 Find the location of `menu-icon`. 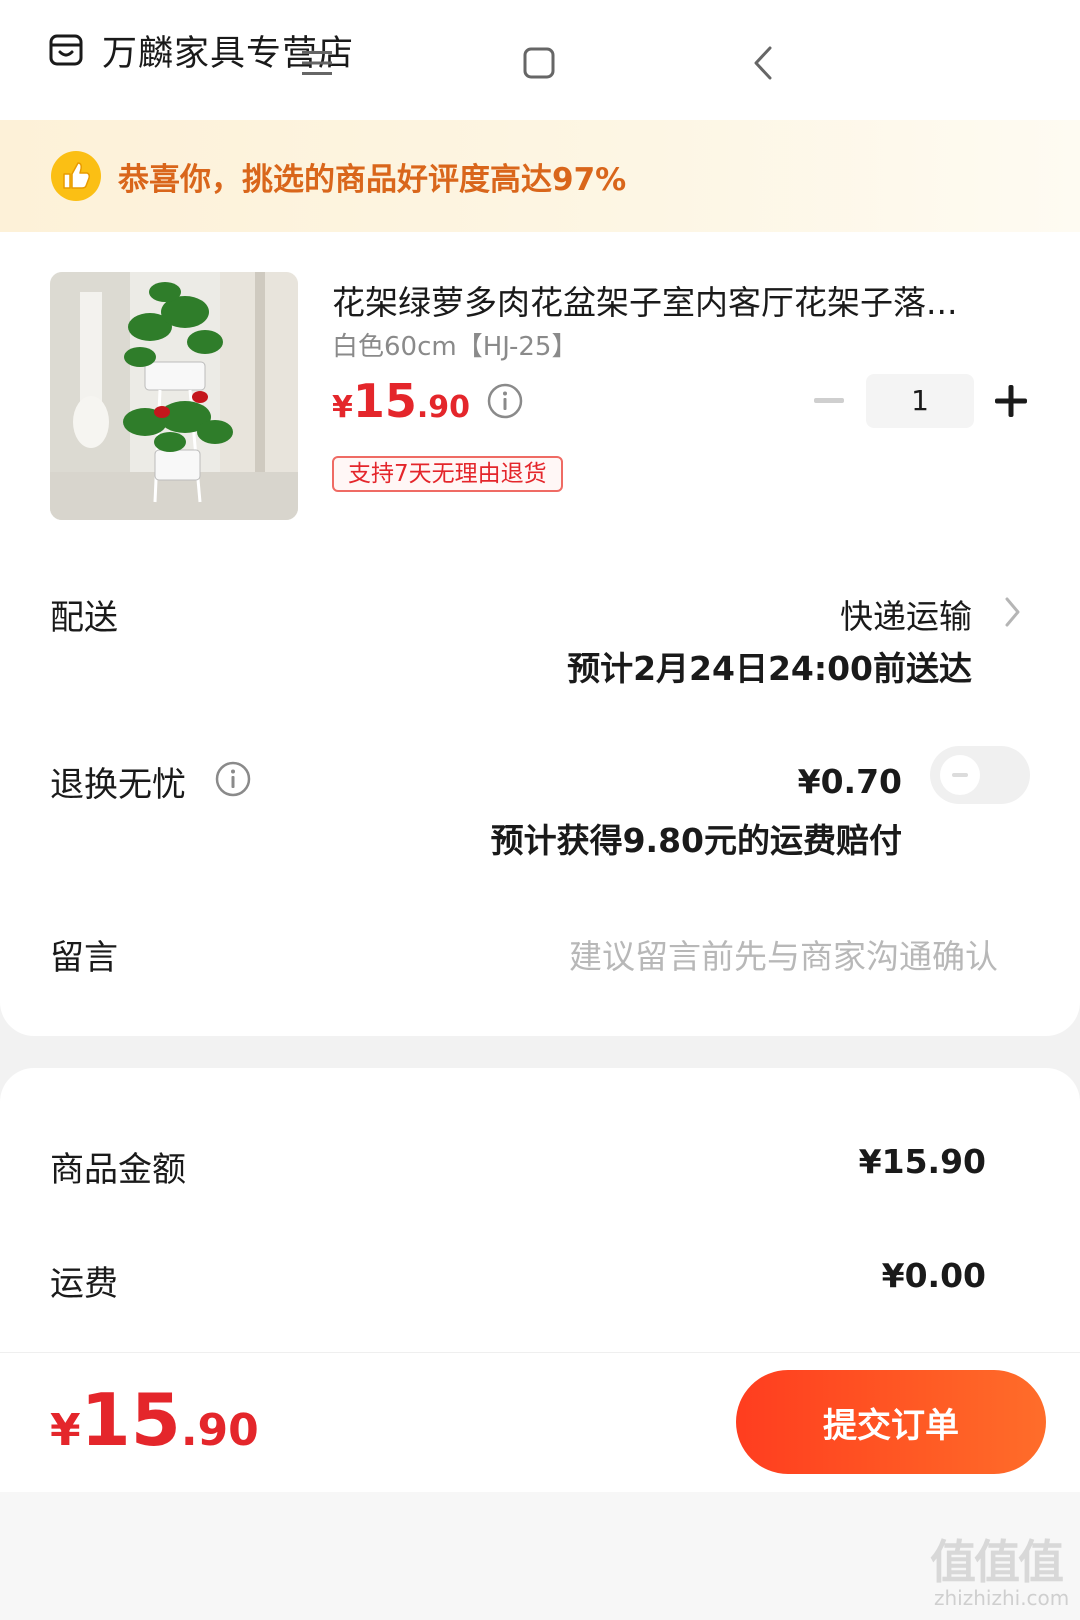

menu-icon is located at coordinates (317, 63).